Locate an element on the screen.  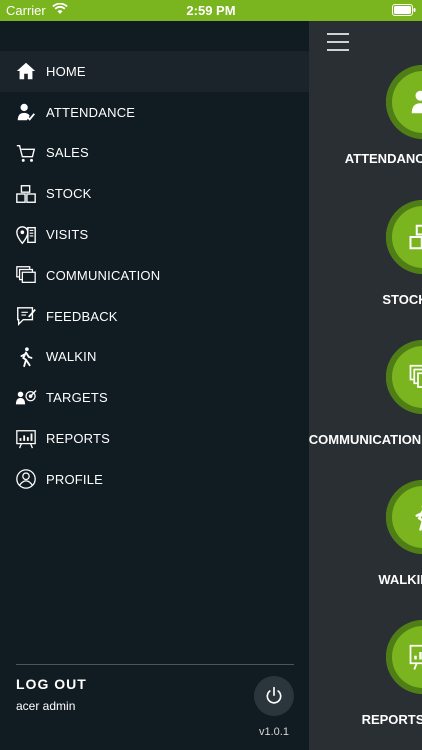
drawer-item-attendance: ATTENDANCE is located at coordinates (154, 112).